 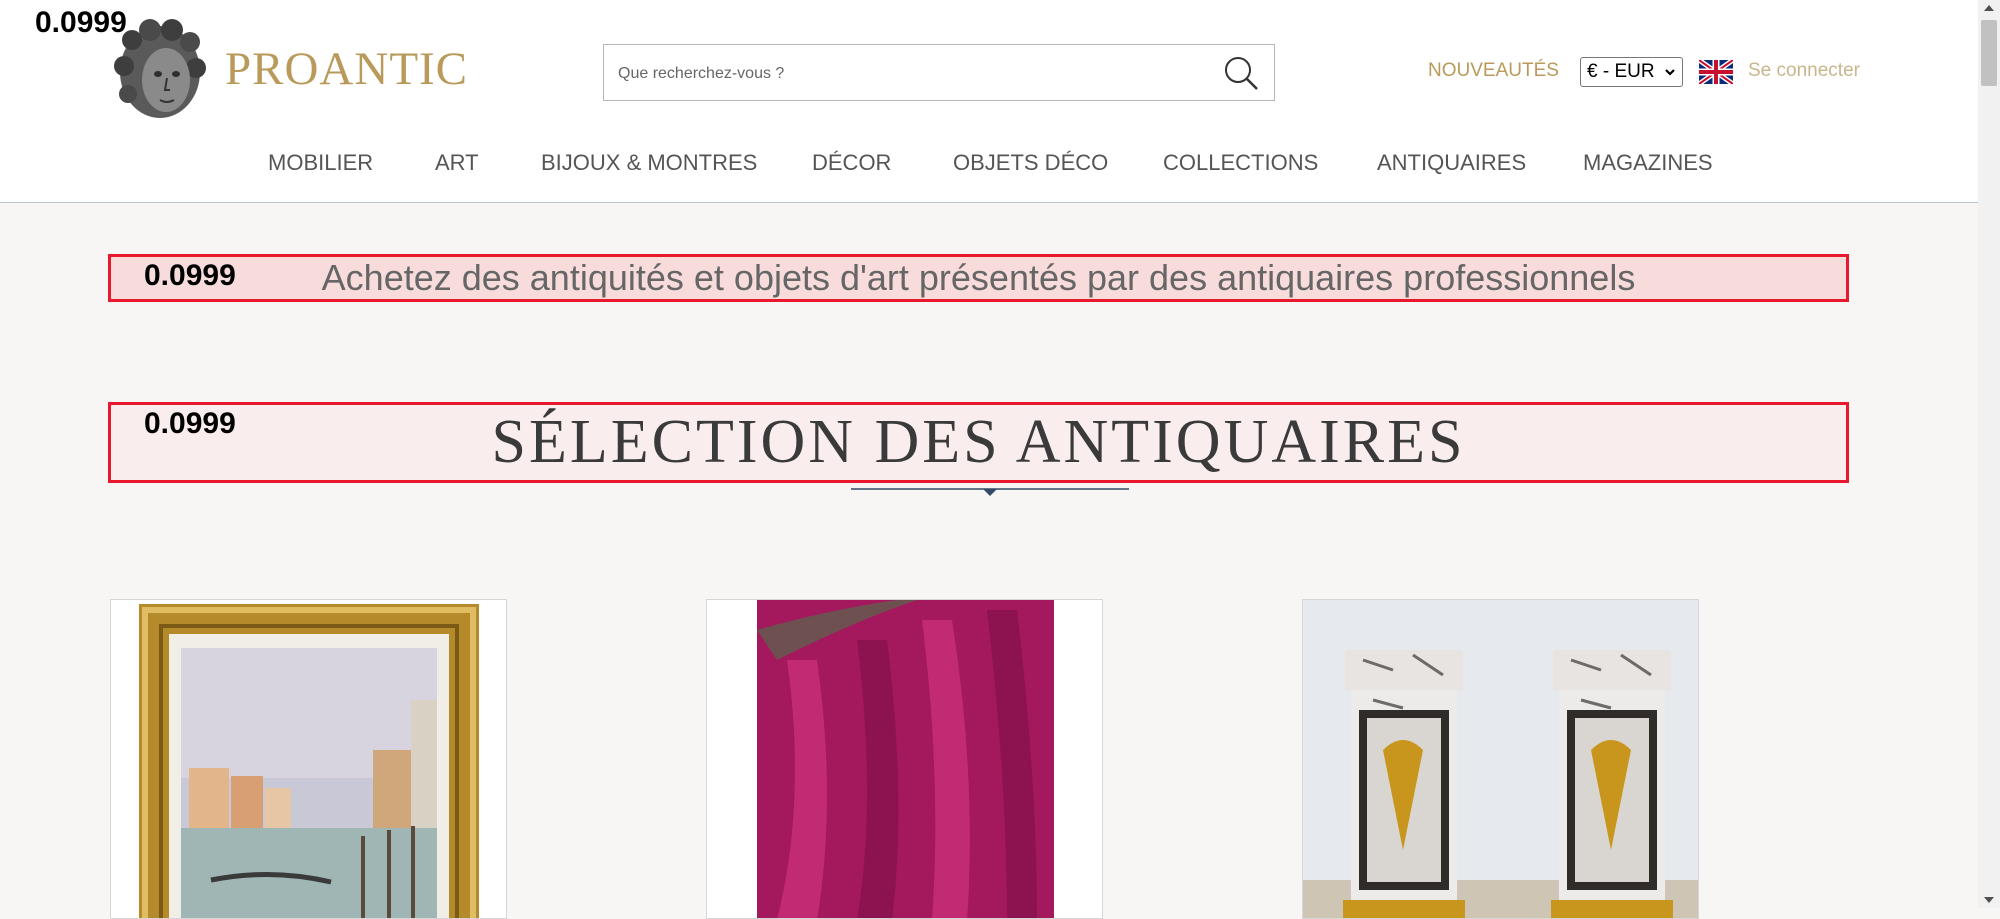 I want to click on search-input, so click(x=908, y=73).